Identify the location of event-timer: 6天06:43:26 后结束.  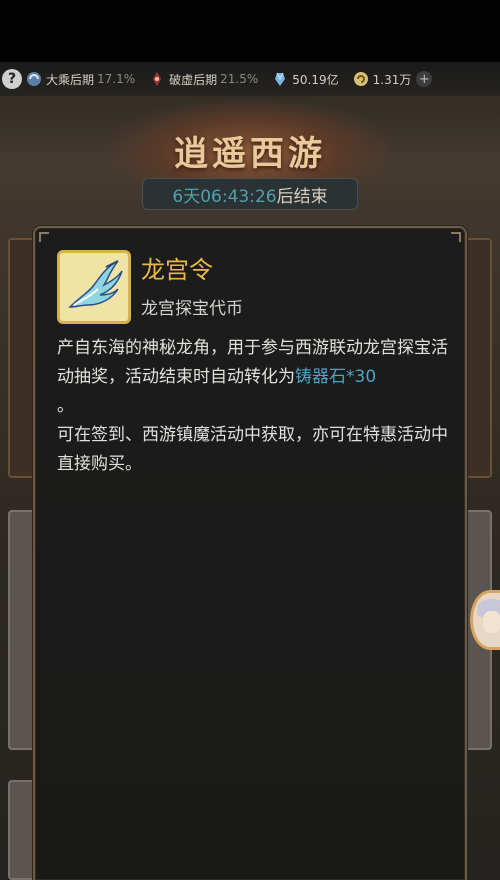
(250, 194).